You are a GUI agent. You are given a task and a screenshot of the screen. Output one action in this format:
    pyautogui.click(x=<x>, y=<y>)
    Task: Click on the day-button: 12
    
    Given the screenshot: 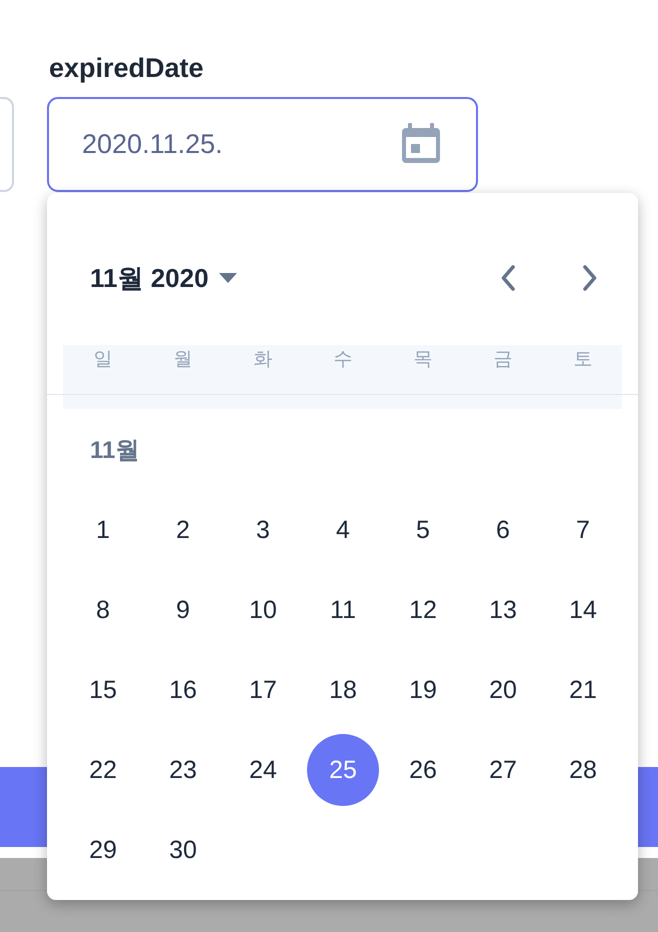 What is the action you would take?
    pyautogui.click(x=423, y=610)
    